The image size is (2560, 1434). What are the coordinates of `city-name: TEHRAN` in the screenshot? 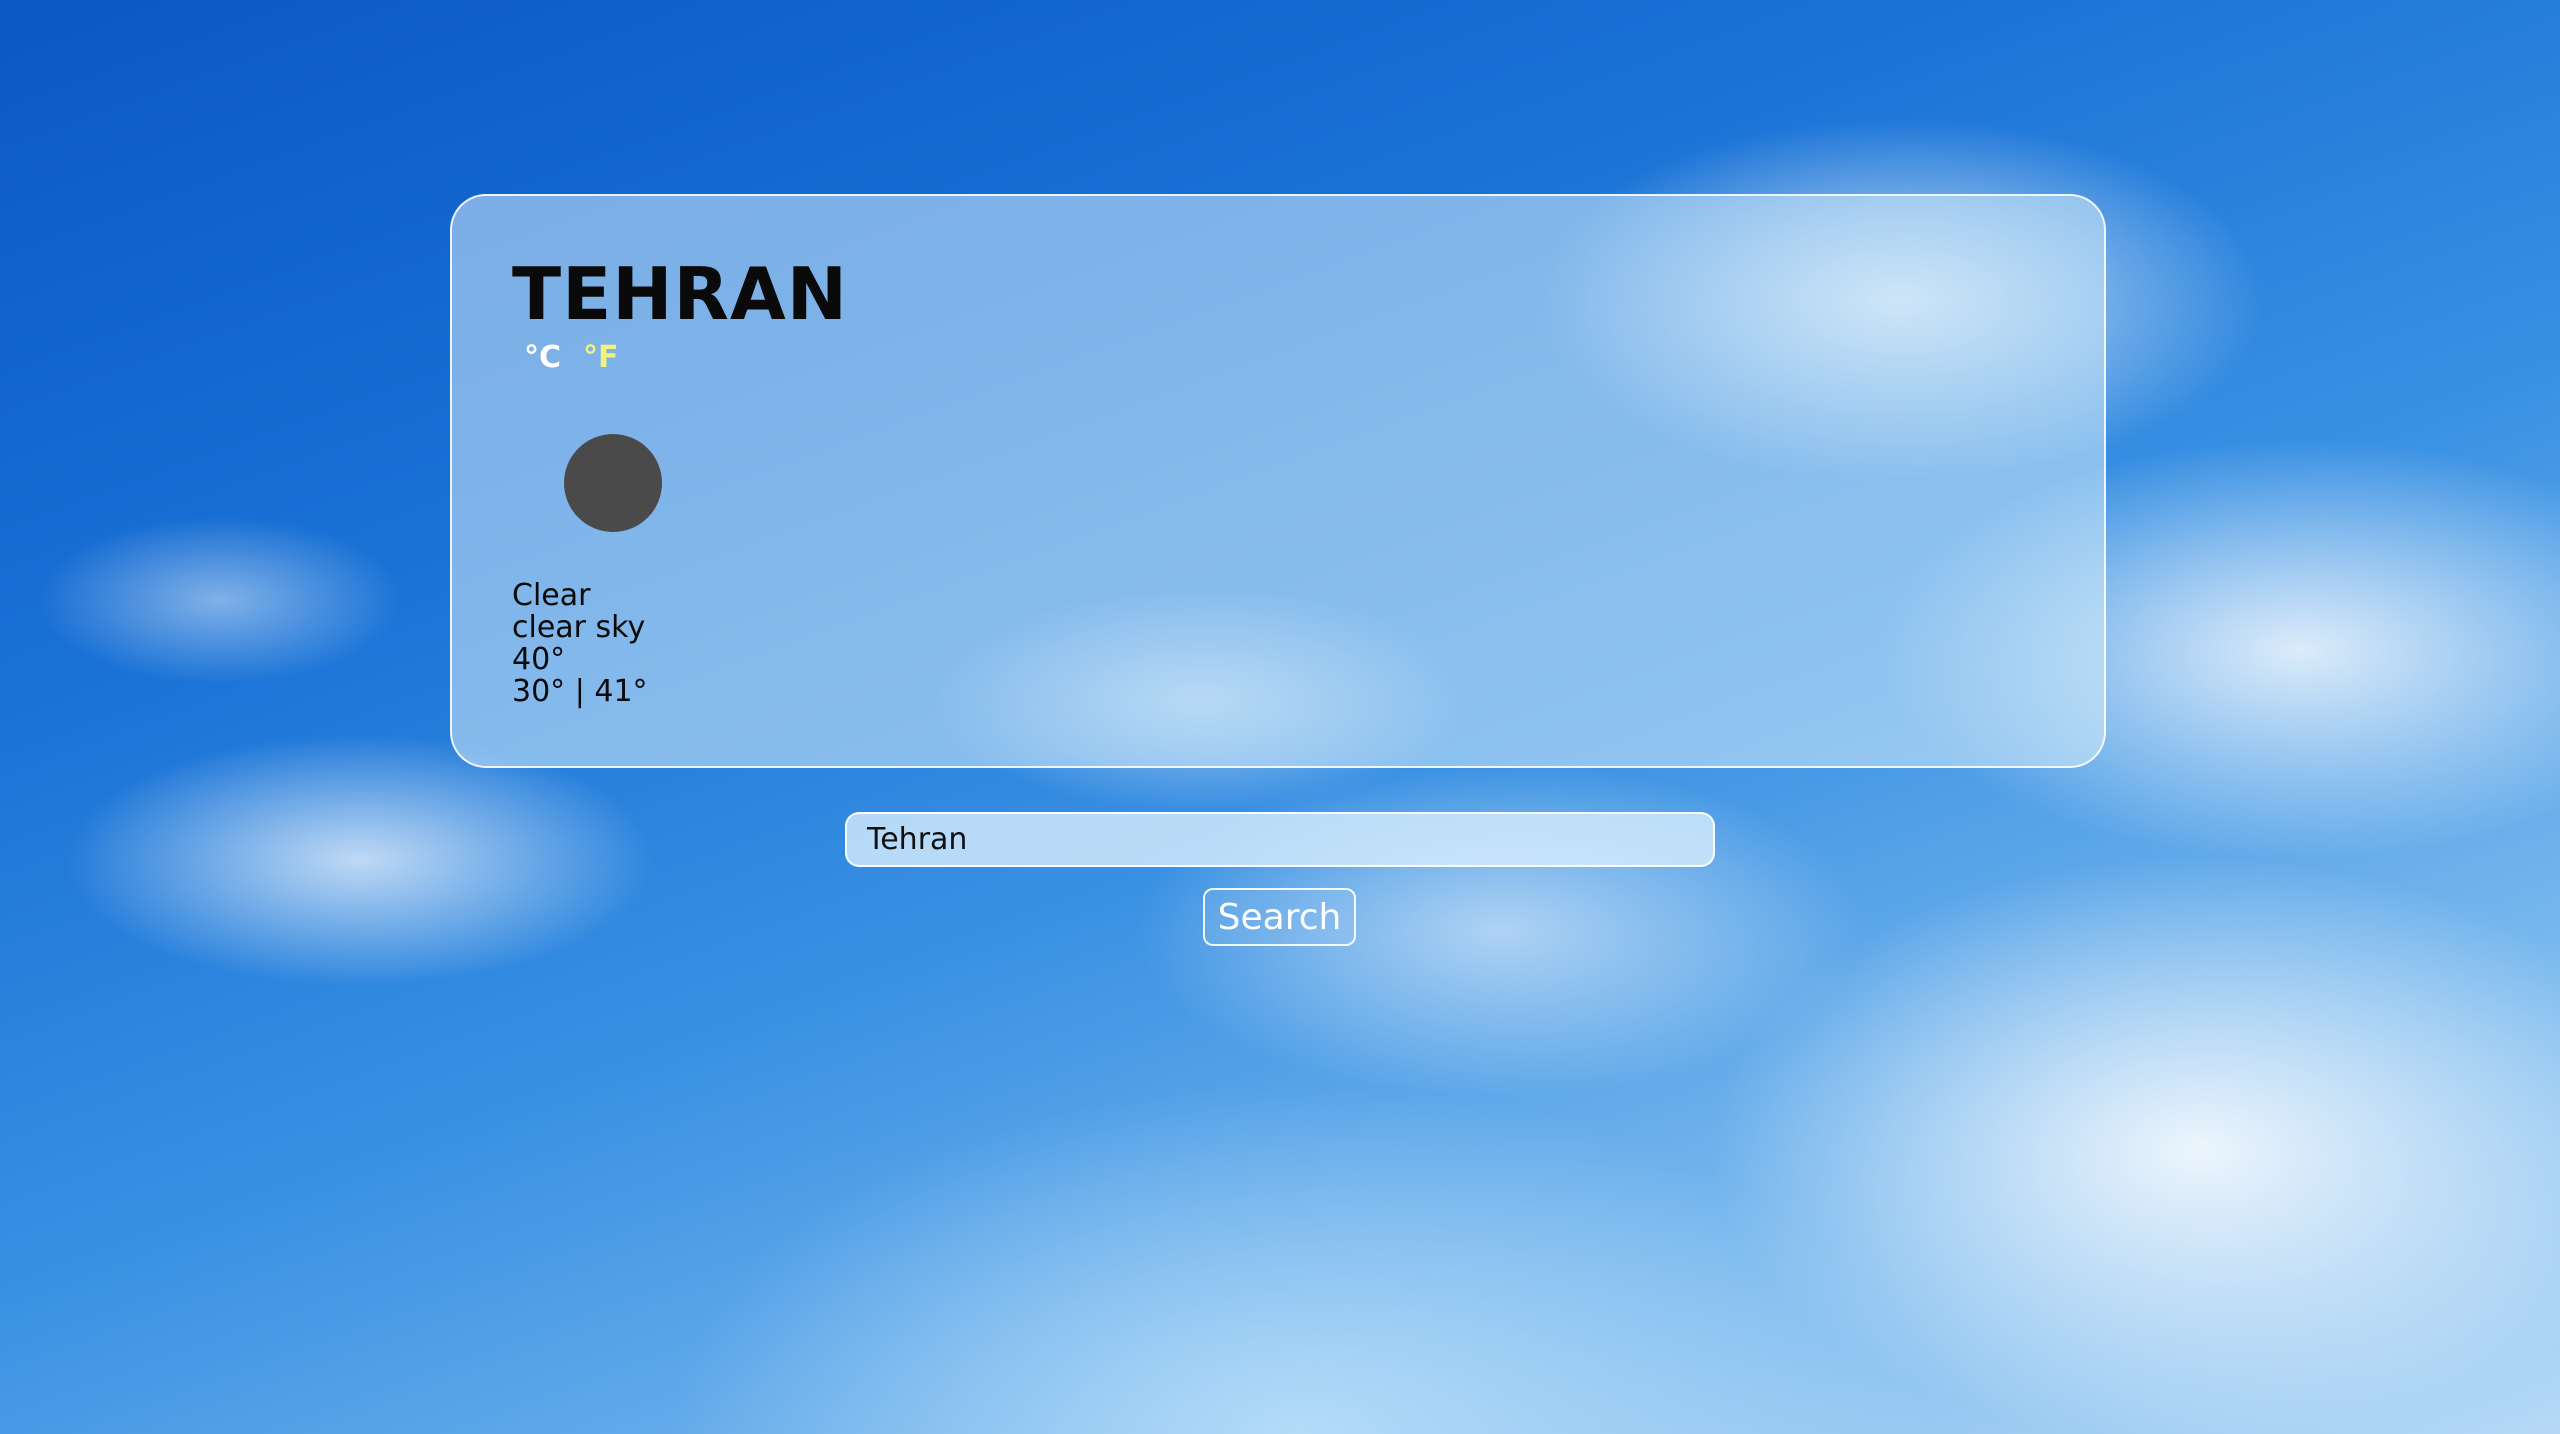 It's located at (680, 294).